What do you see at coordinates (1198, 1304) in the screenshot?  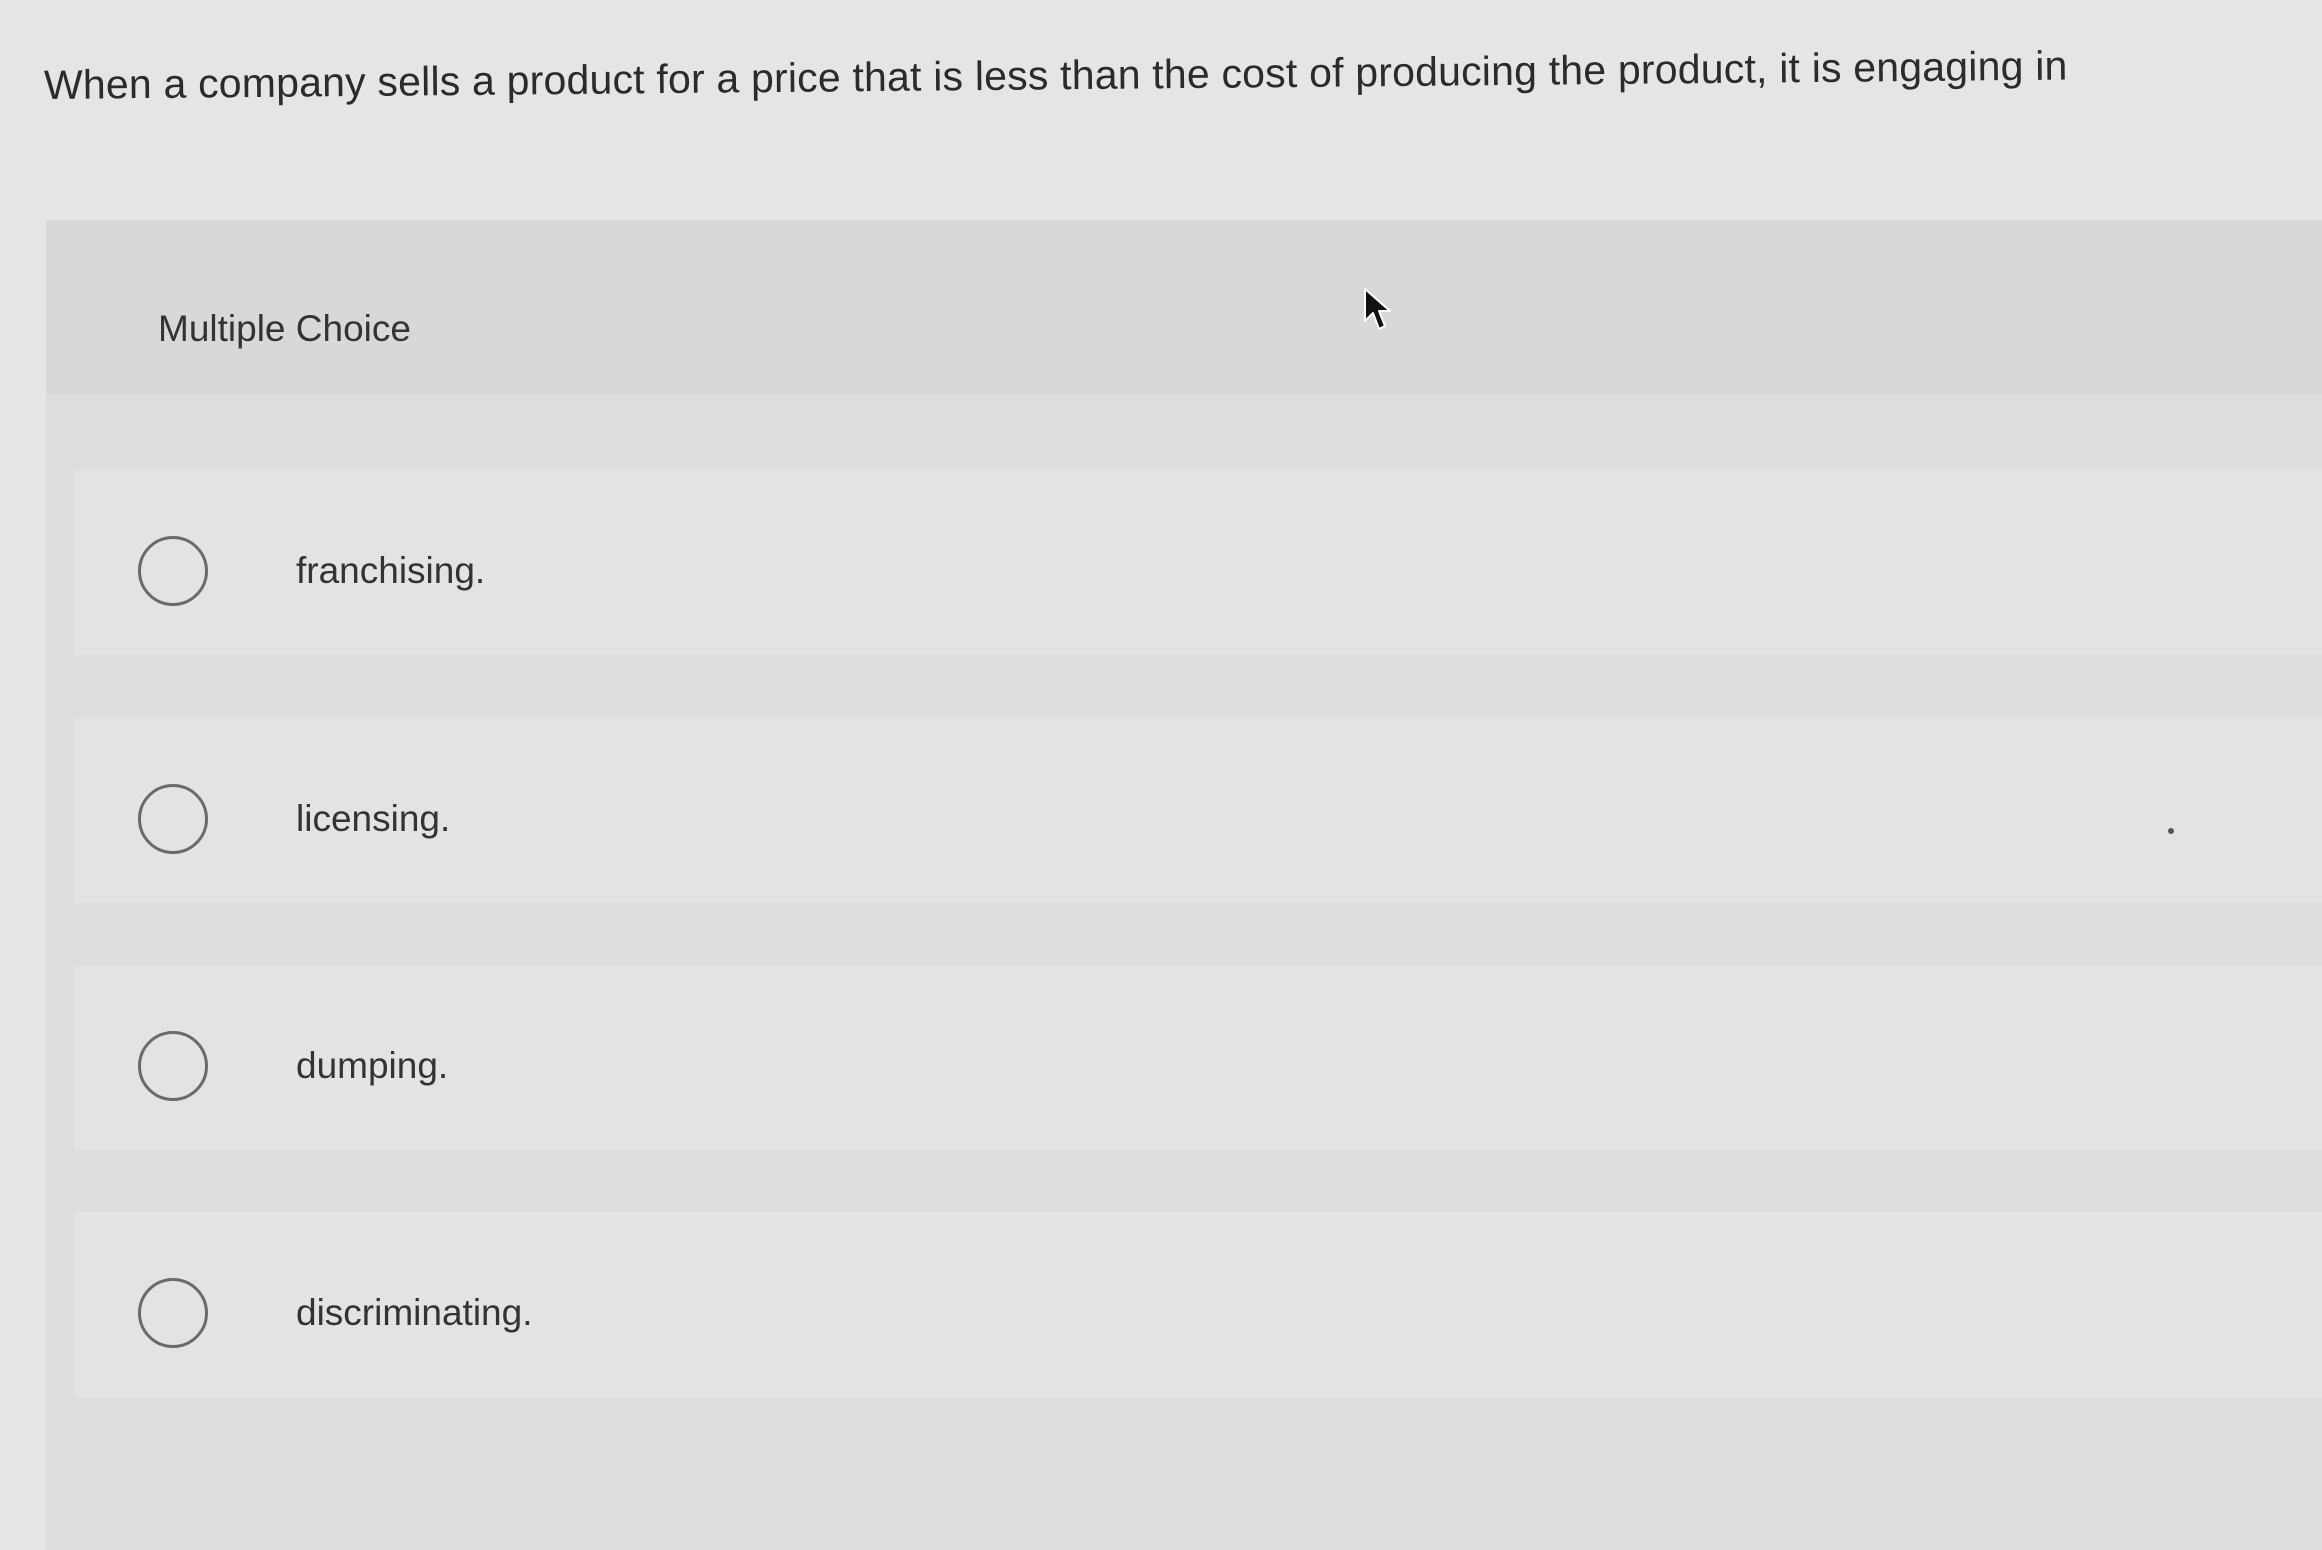 I see `answer-option-discriminating: discriminating.` at bounding box center [1198, 1304].